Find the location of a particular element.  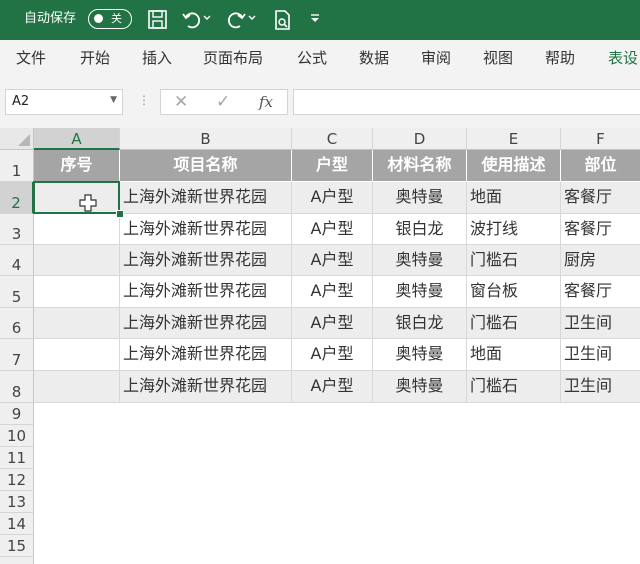

table-cell: 窗台板 is located at coordinates (514, 292).